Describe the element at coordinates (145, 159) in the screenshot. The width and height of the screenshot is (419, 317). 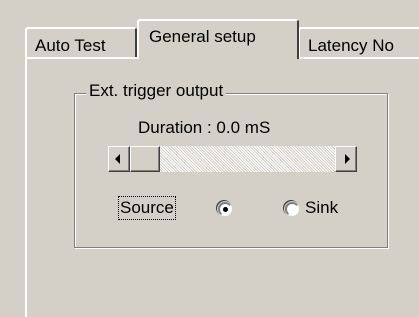
I see `scroll-thumb` at that location.